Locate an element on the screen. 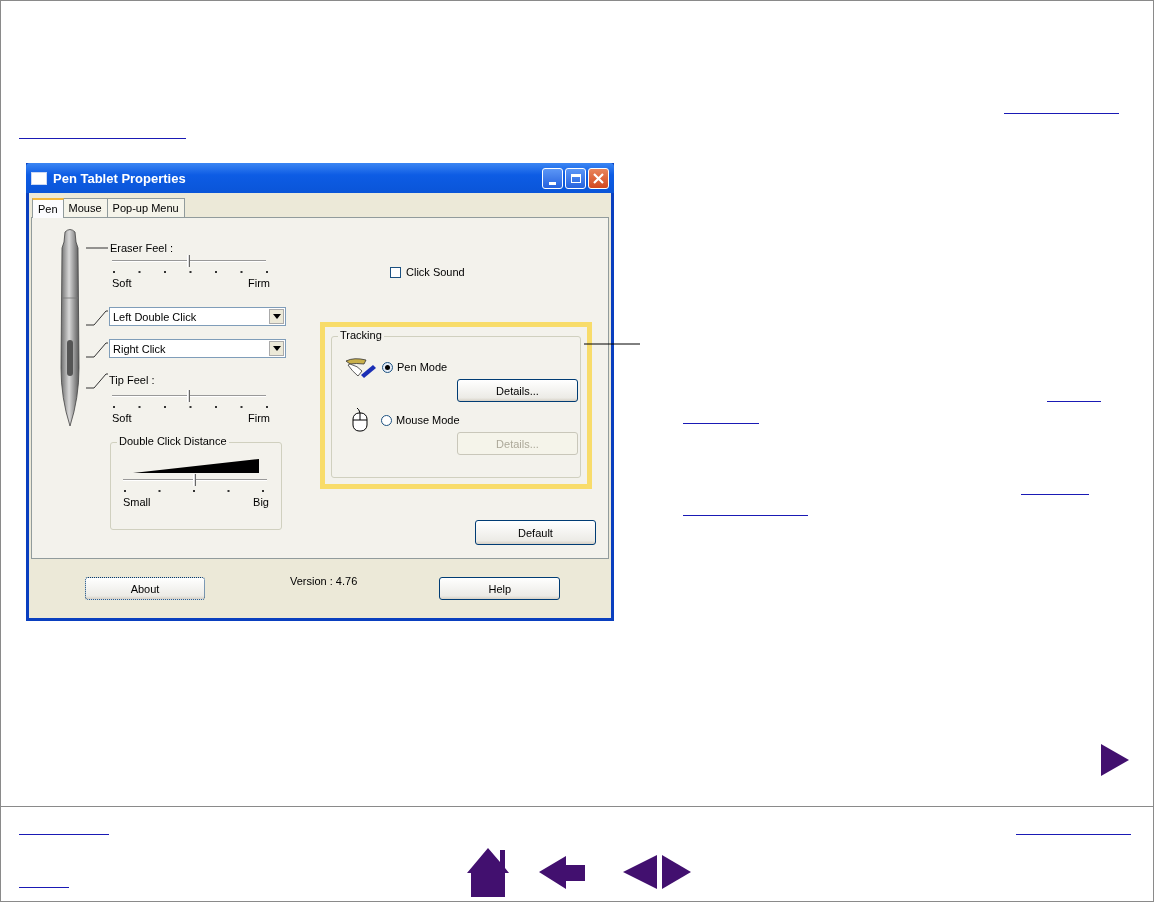 The height and width of the screenshot is (902, 1154). tab: Pen is located at coordinates (48, 208).